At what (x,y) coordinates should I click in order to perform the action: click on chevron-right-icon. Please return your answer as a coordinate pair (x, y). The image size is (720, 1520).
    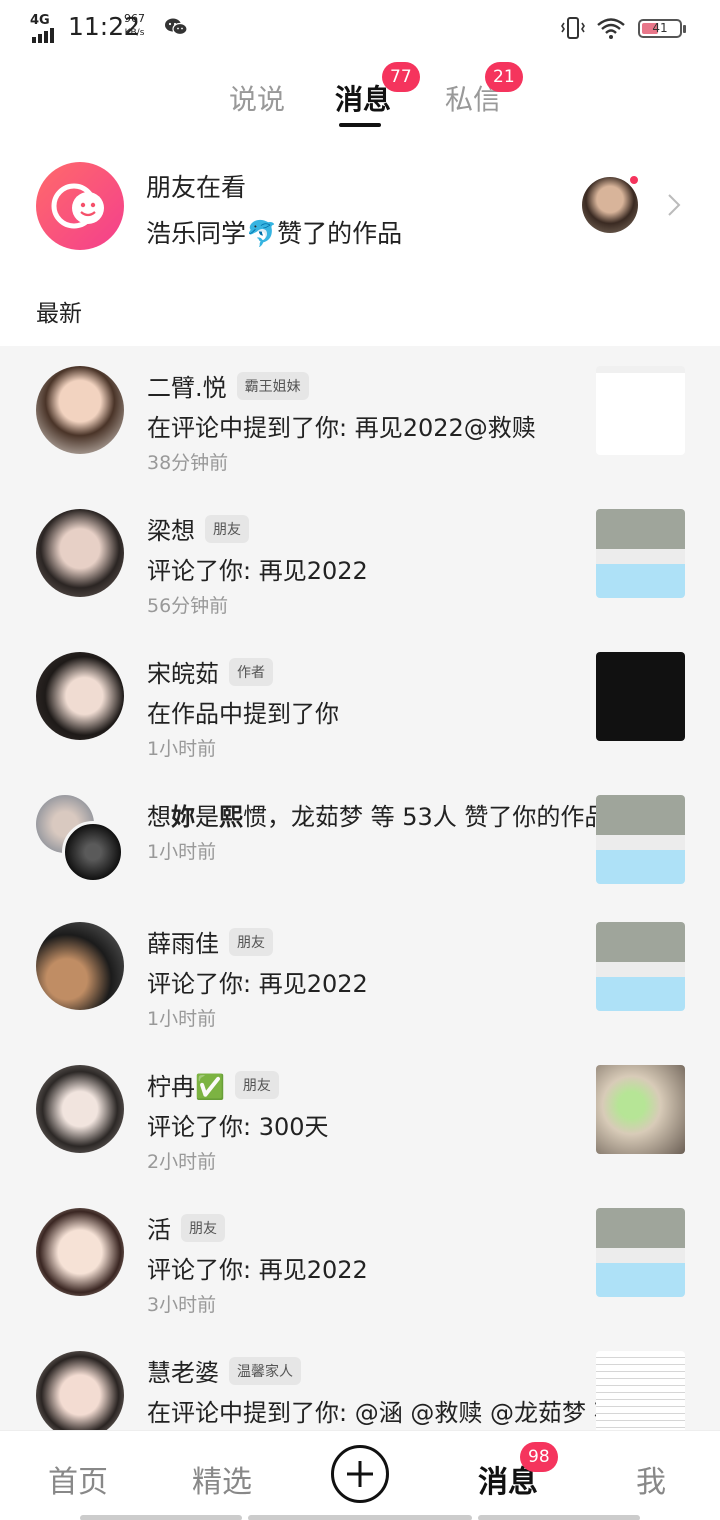
    Looking at the image, I should click on (674, 205).